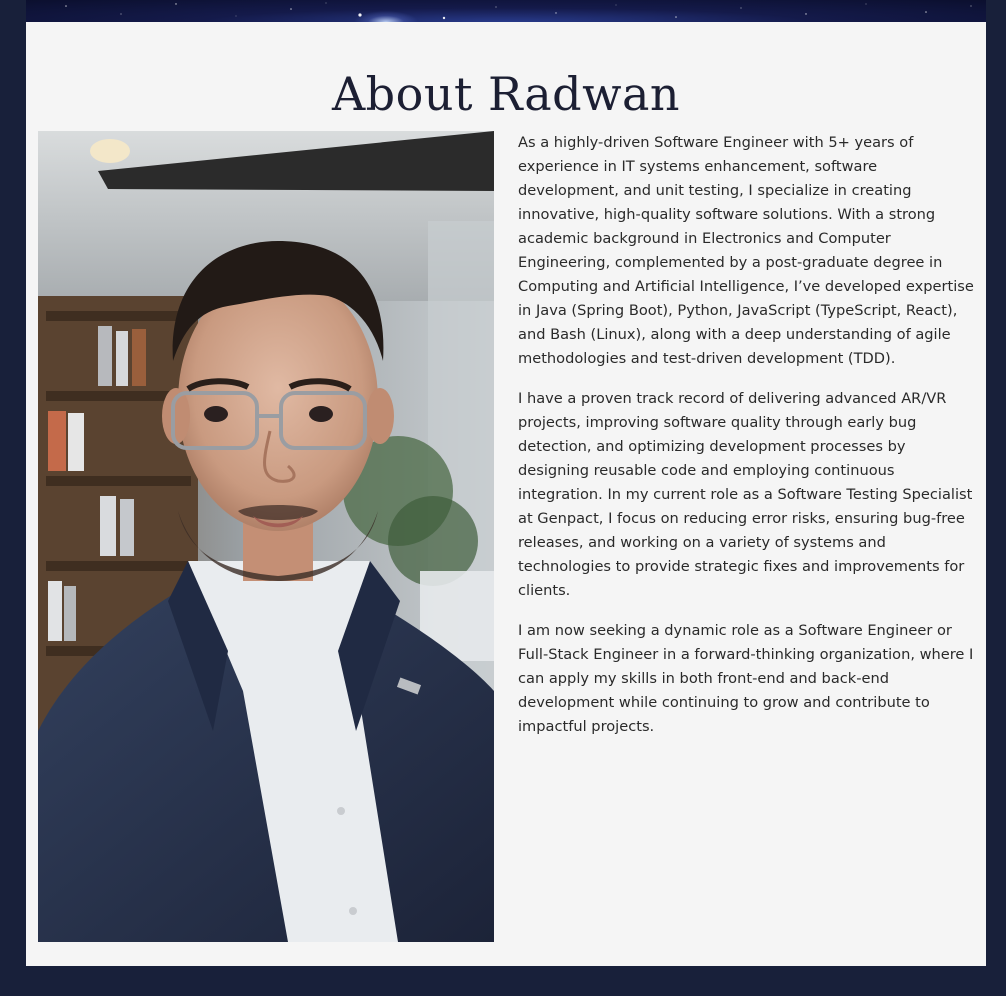 Image resolution: width=1006 pixels, height=996 pixels. I want to click on stars-decoration, so click(518, 11).